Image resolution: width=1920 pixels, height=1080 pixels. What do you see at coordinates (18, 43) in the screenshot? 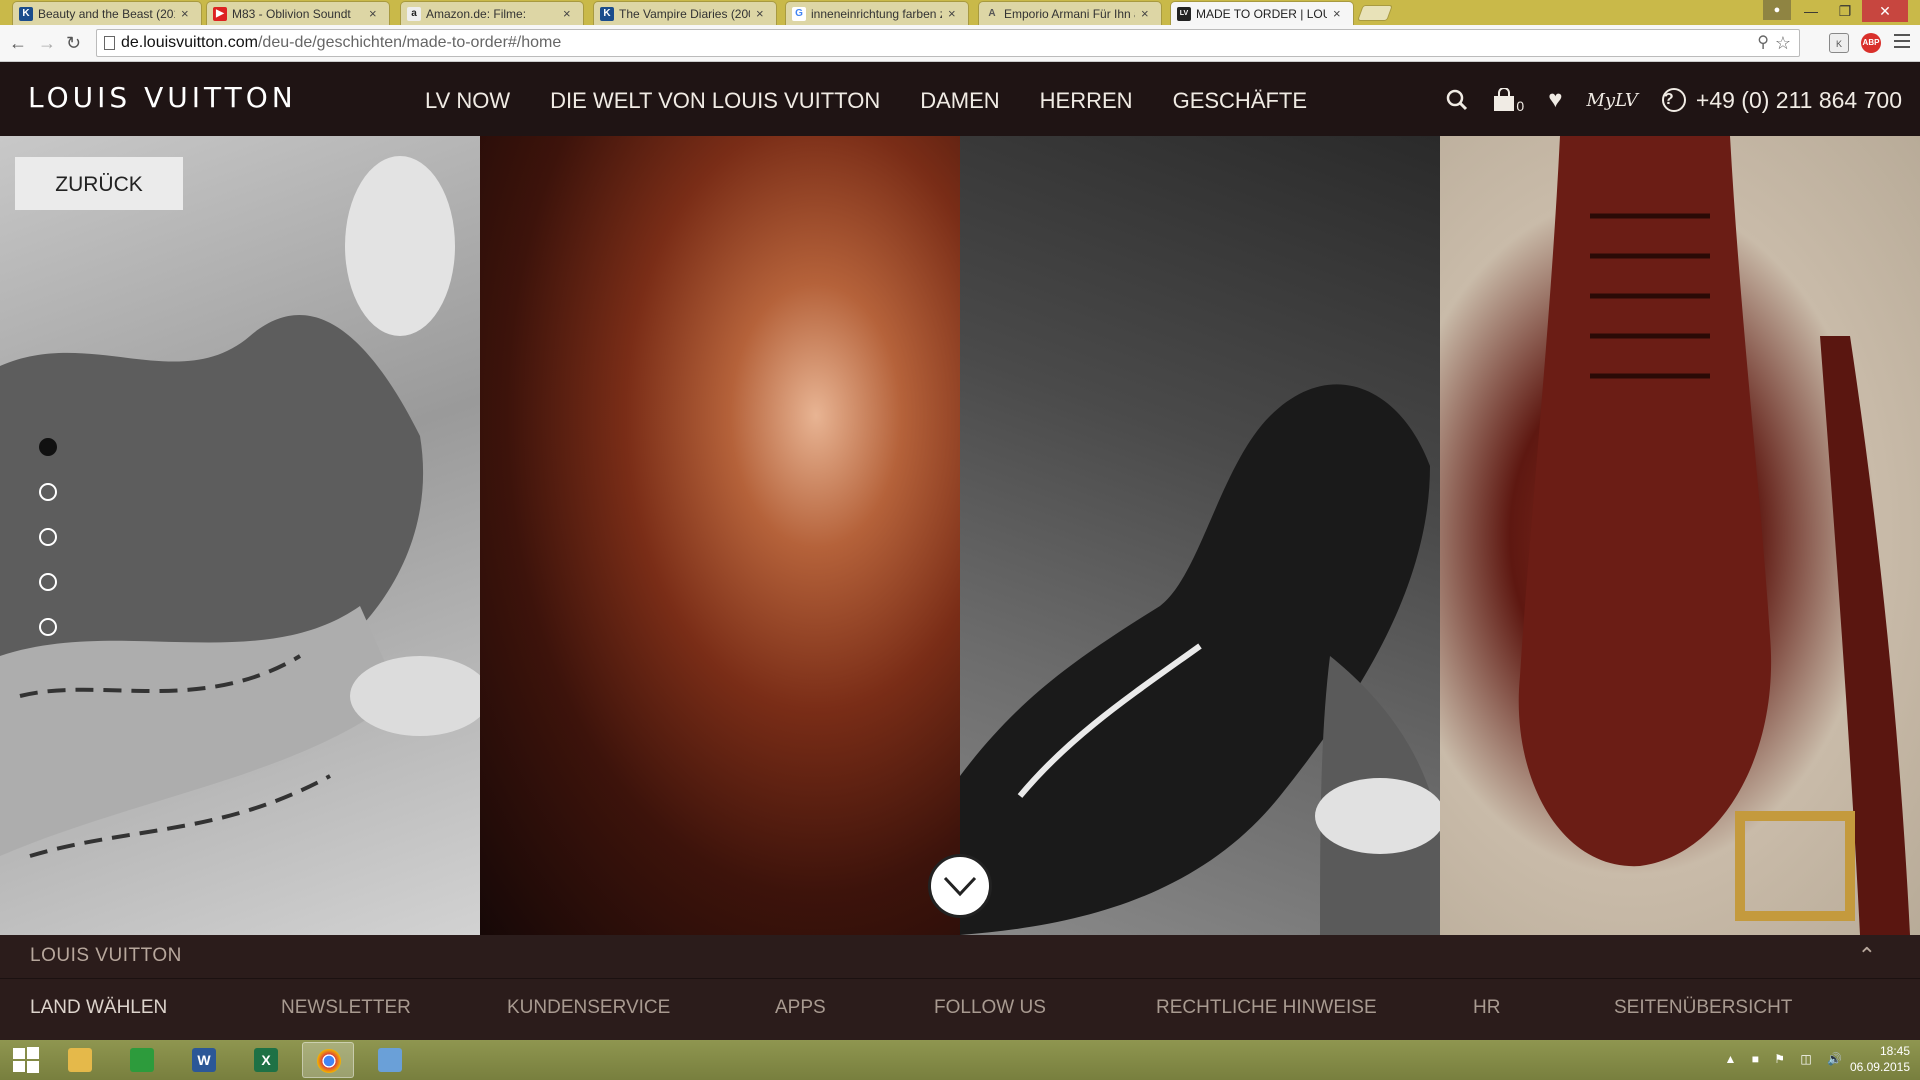
I see `back-arrow-icon: ←` at bounding box center [18, 43].